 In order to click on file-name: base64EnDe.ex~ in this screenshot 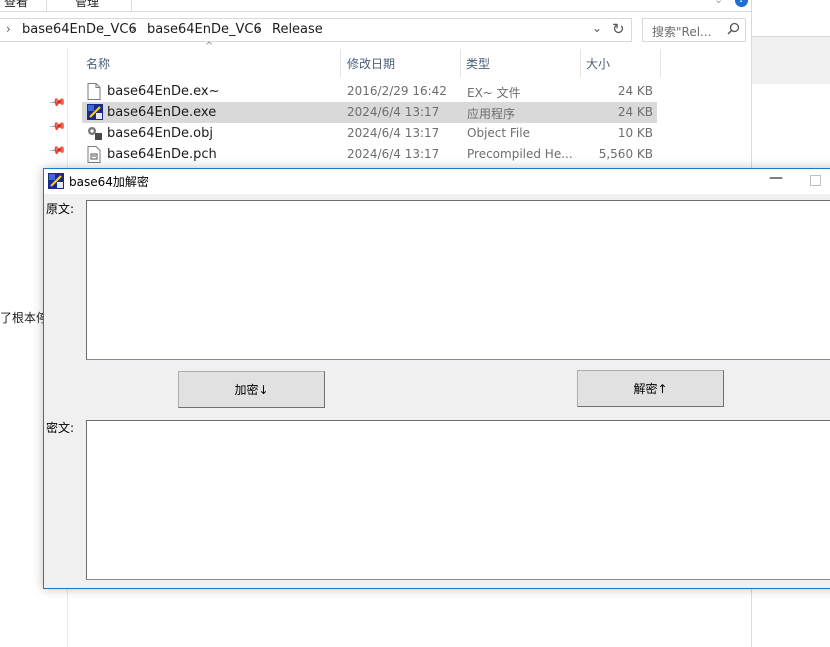, I will do `click(163, 91)`.